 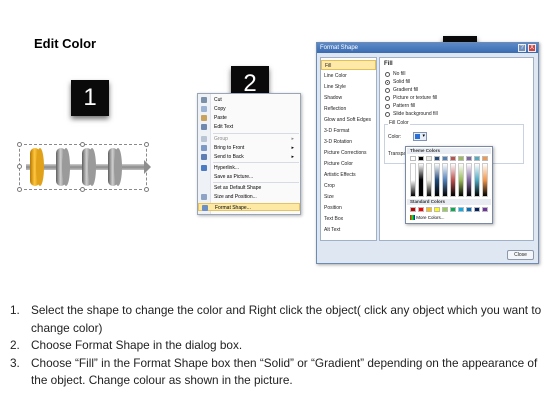 What do you see at coordinates (249, 157) in the screenshot?
I see `menu-item-send-to-back: Send to Back ▸` at bounding box center [249, 157].